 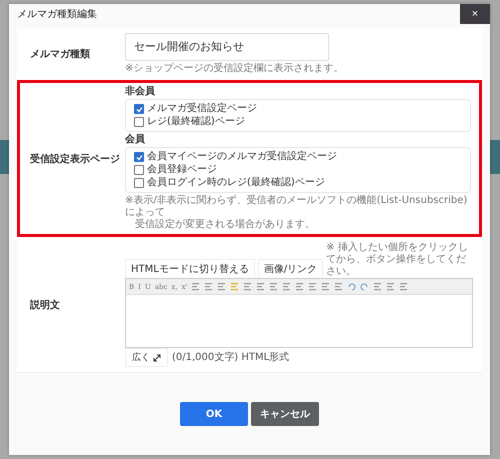 I want to click on field-note: ※ショップページの受信設定欄に表示されます。, so click(x=234, y=69).